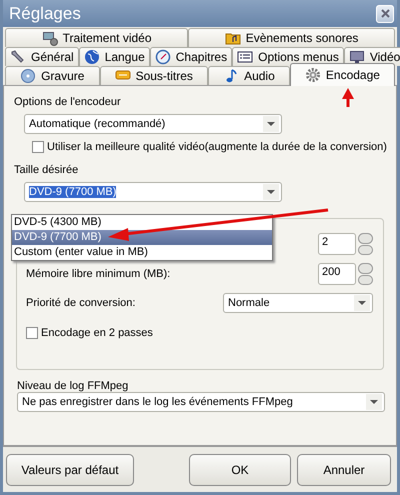  I want to click on monitor-icon, so click(356, 57).